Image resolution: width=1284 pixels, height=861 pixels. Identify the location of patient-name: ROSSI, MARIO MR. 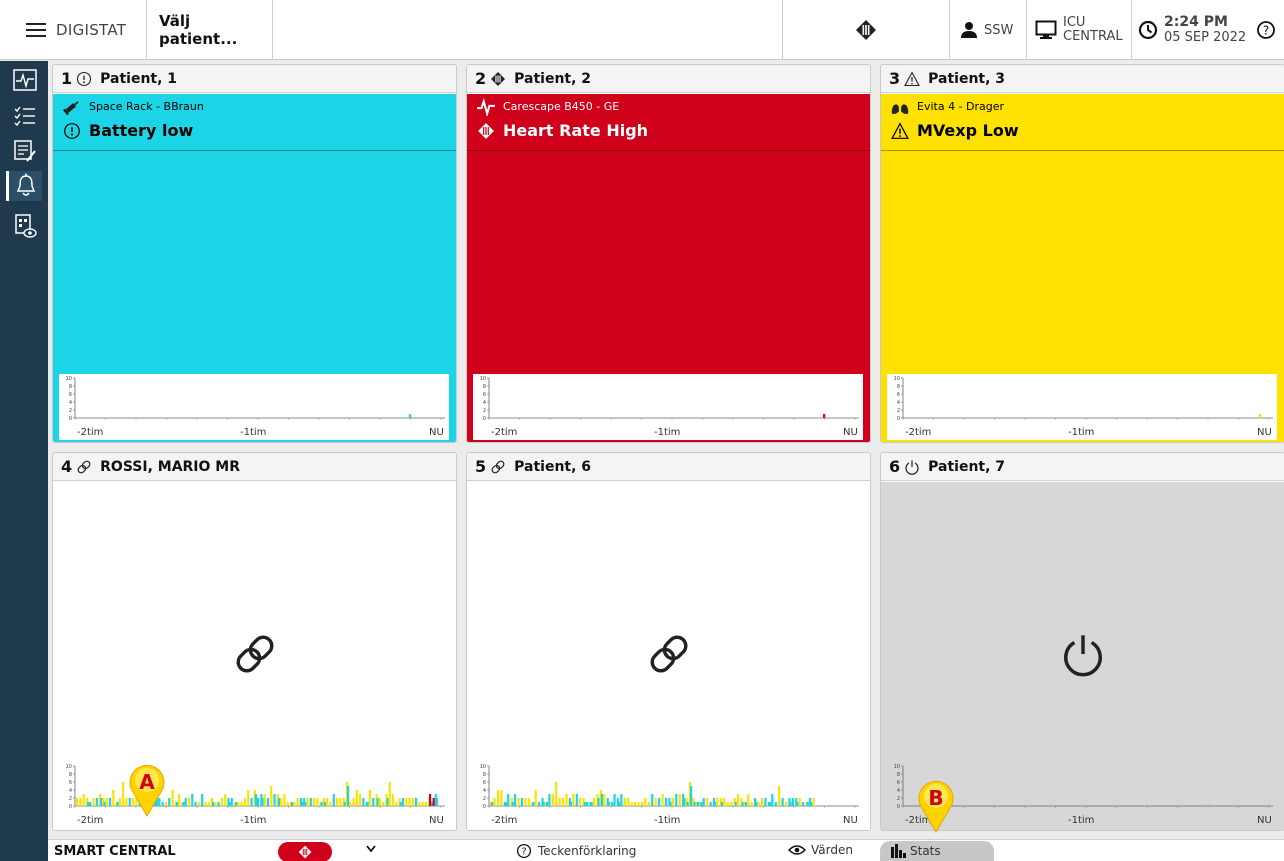
(170, 466).